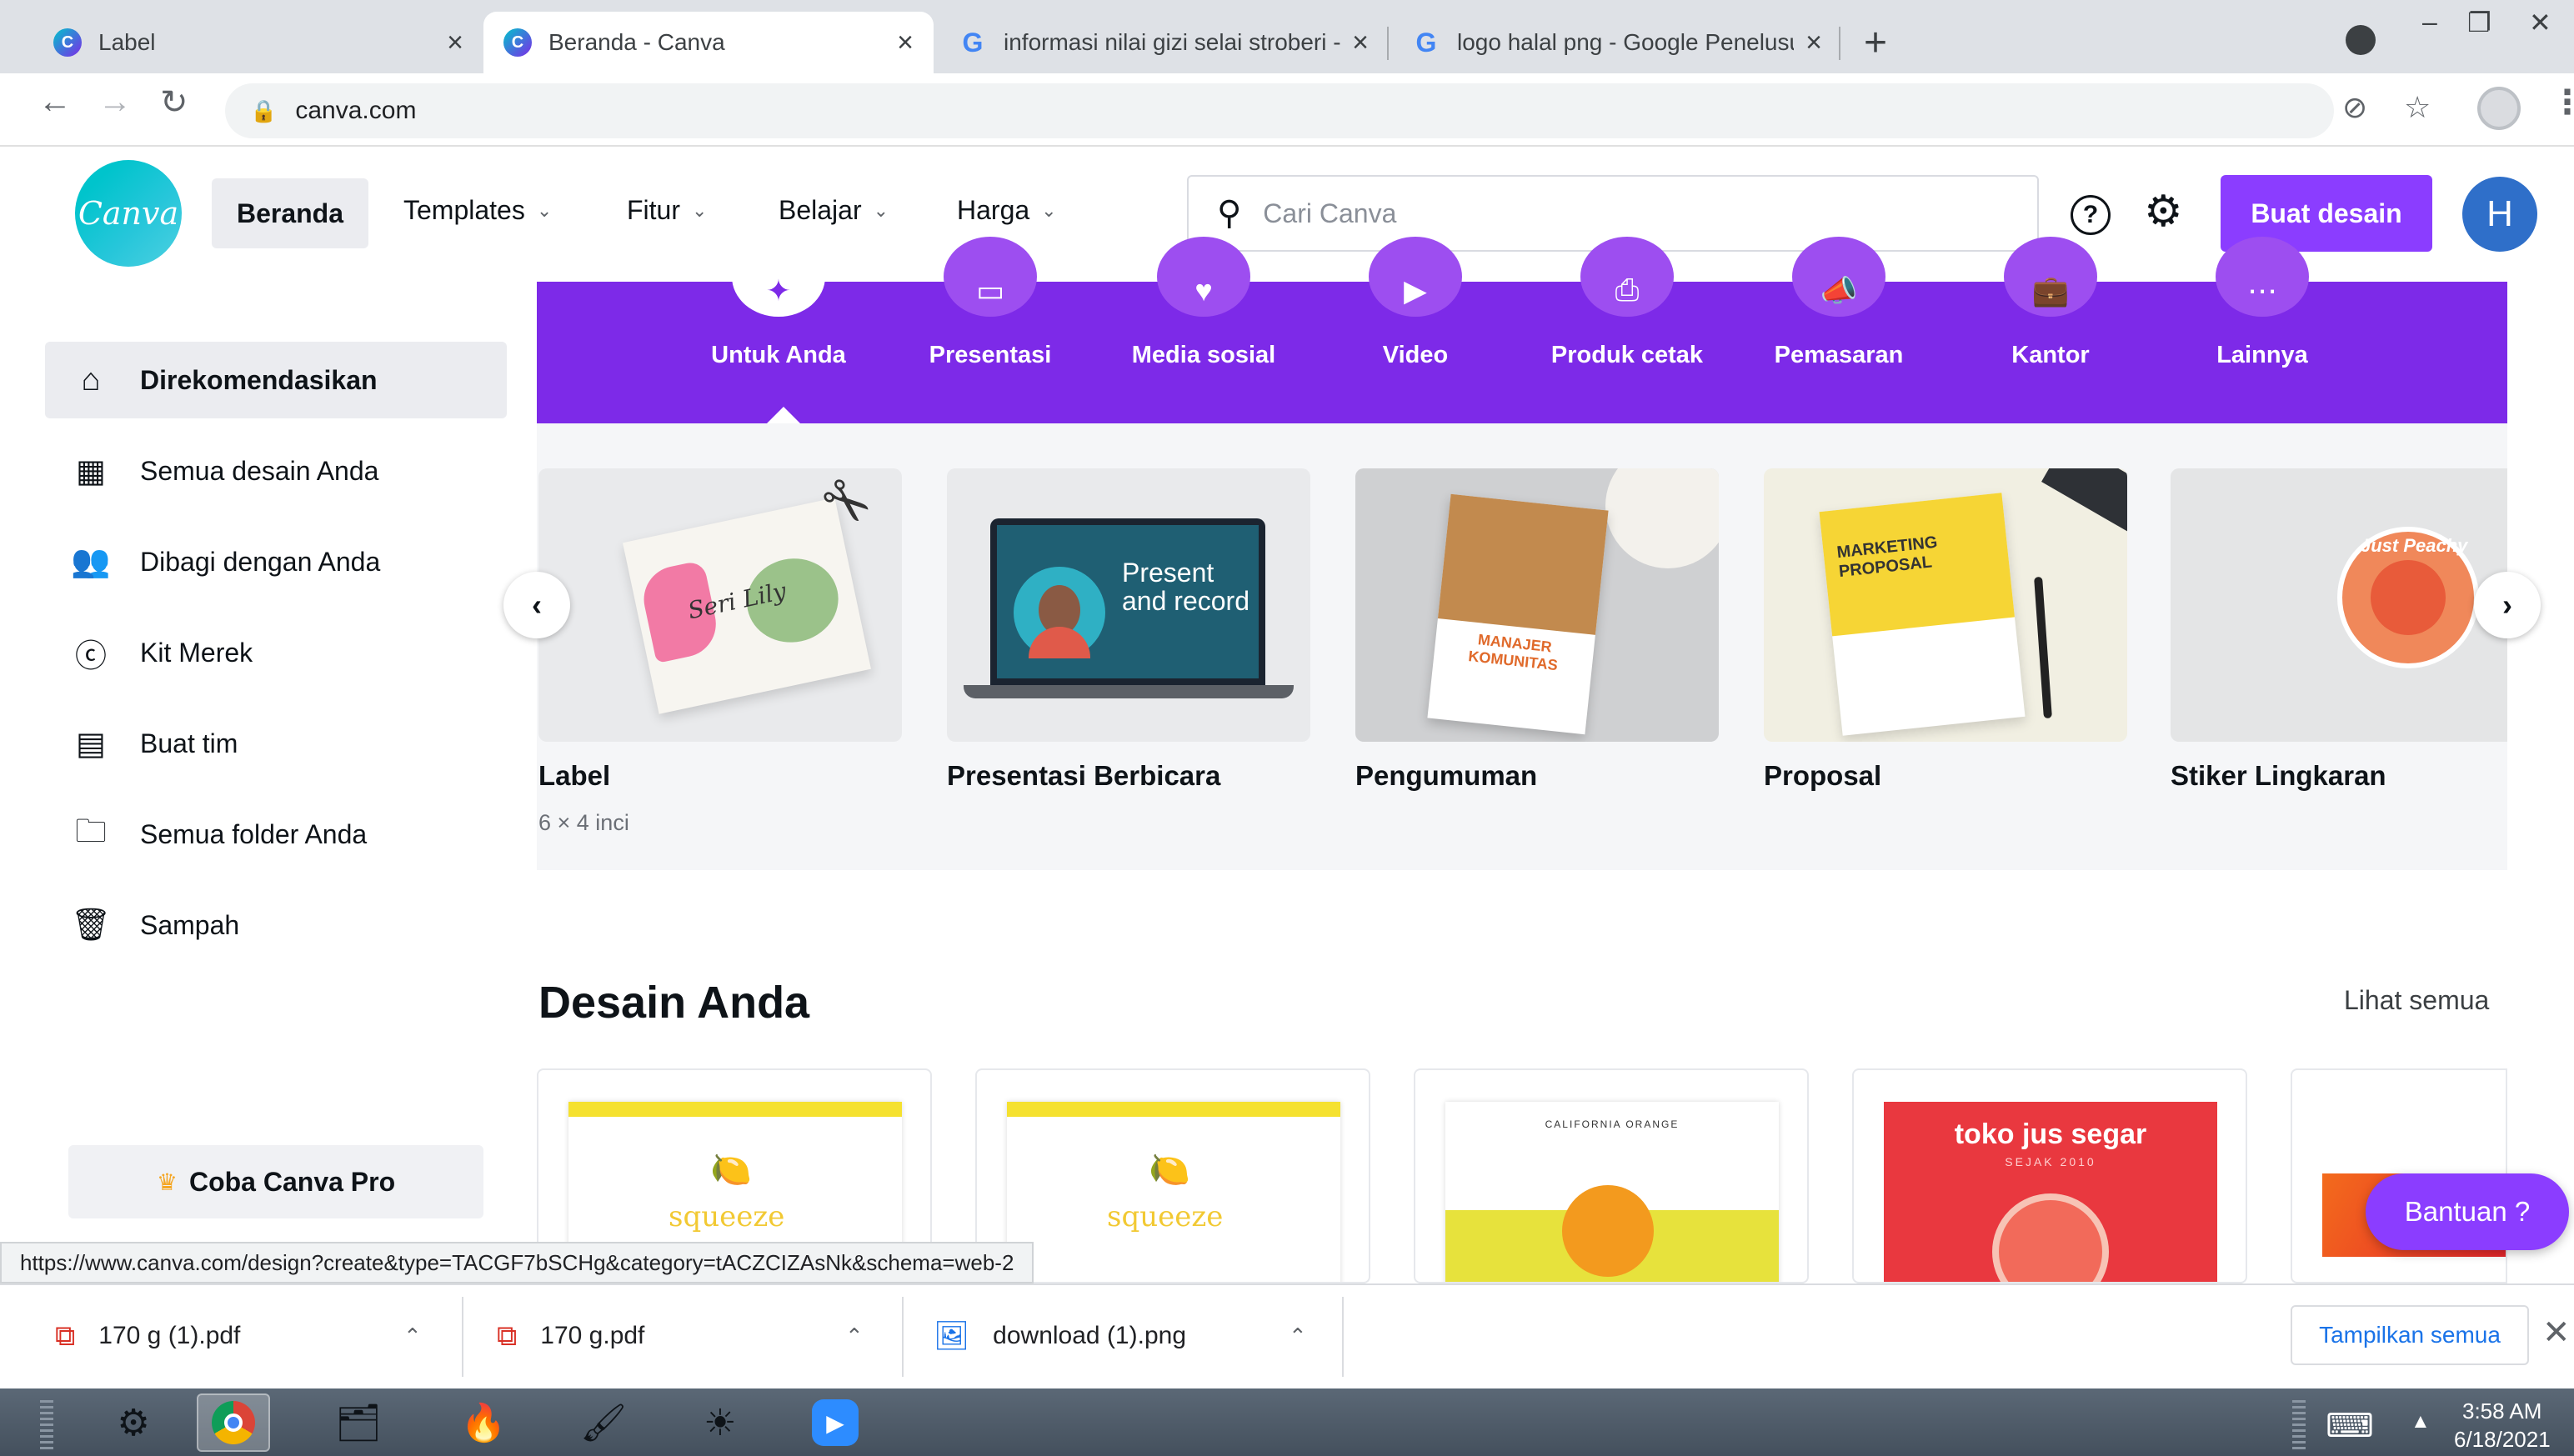 The width and height of the screenshot is (2574, 1456). Describe the element at coordinates (1172, 42) in the screenshot. I see `tab-title: informasi nilai gizi selai stroberi -` at that location.